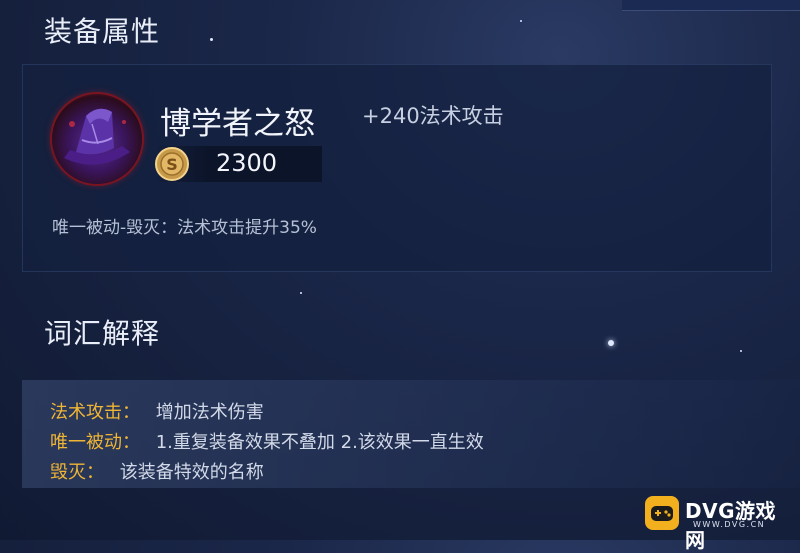 The width and height of the screenshot is (800, 553). Describe the element at coordinates (95, 412) in the screenshot. I see `glossary-term: 法术攻击：` at that location.